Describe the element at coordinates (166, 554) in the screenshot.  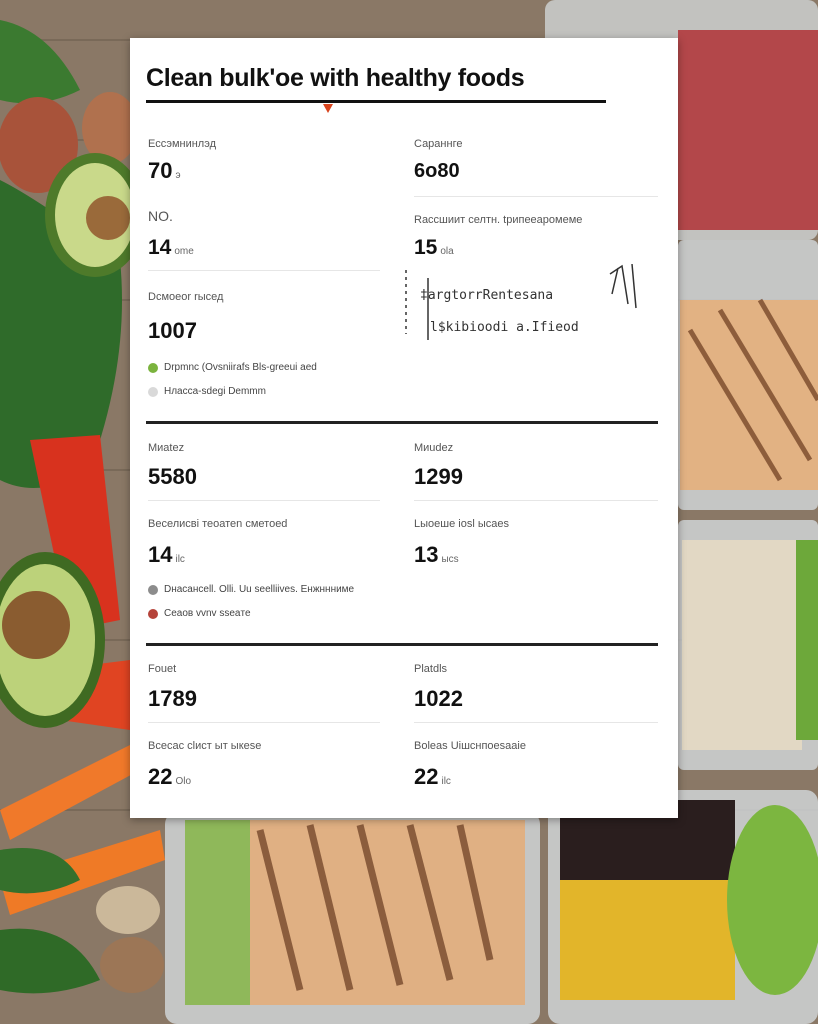
I see `stat-value: 14 ilc` at that location.